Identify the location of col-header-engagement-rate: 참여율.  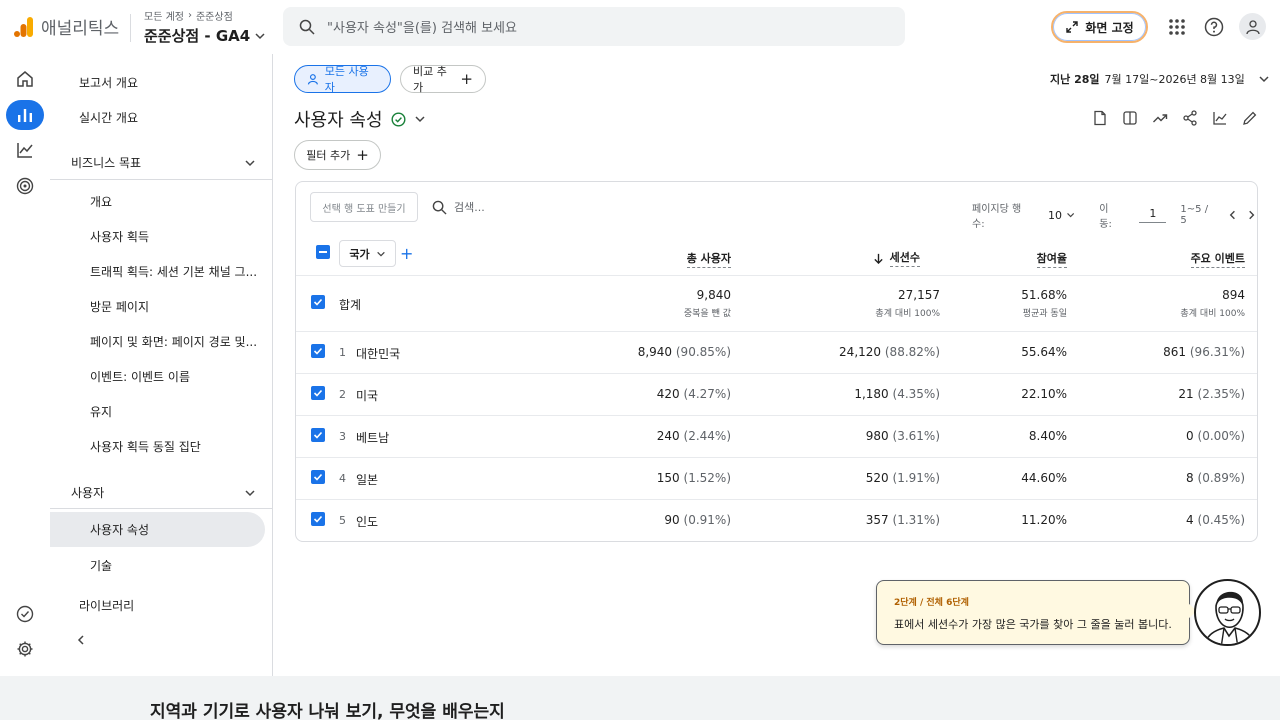
(1051, 259).